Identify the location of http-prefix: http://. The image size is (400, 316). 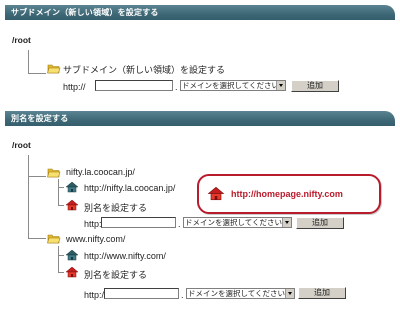
(74, 87).